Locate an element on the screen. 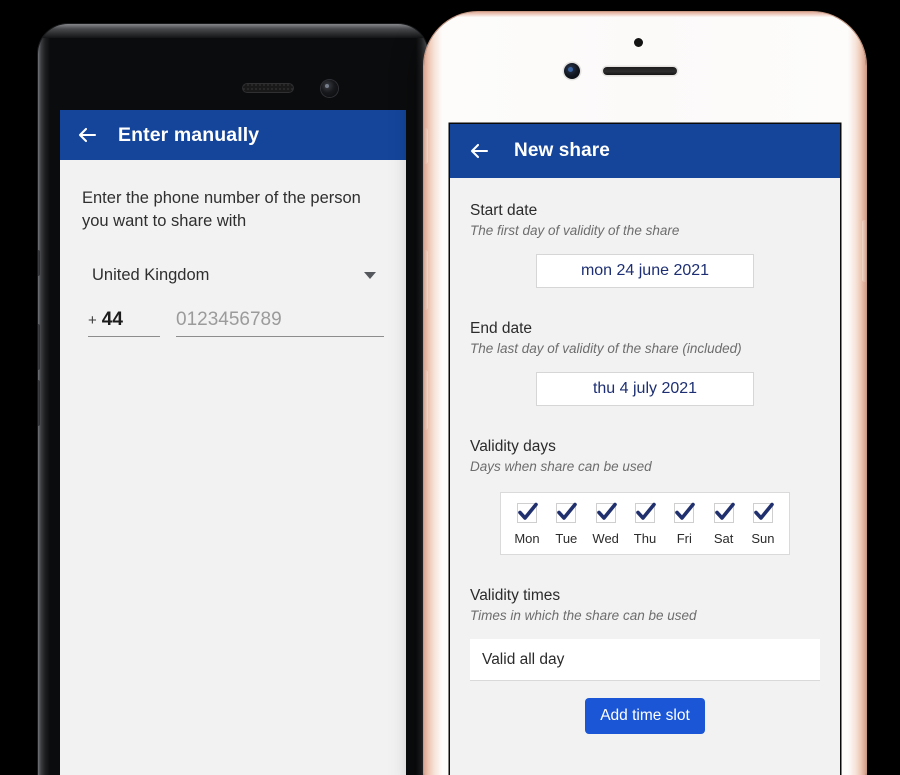 Image resolution: width=900 pixels, height=775 pixels. phone-number-placeholder: 0123456789 is located at coordinates (229, 319).